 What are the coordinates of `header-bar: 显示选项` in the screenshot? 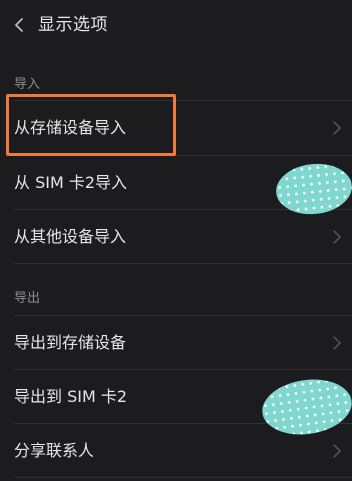 It's located at (176, 26).